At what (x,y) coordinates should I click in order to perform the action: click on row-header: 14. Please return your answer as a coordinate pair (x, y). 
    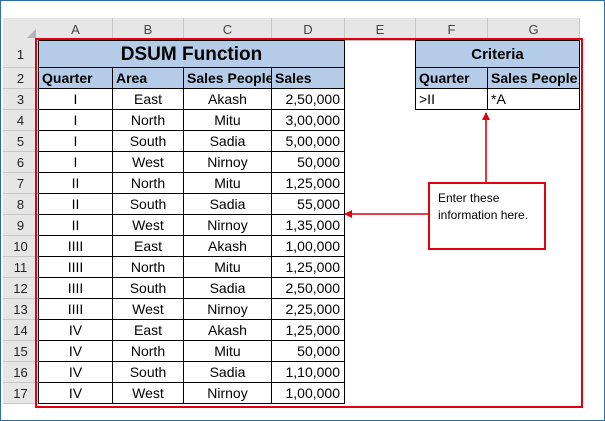
    Looking at the image, I should click on (21, 330).